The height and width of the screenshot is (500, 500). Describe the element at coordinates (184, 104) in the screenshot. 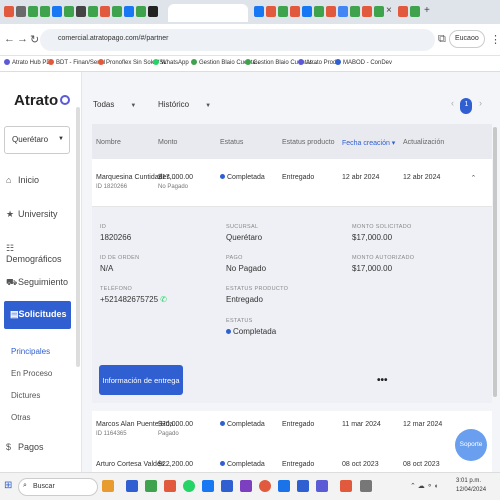

I see `filter-historico-select: Histórico ▼` at that location.